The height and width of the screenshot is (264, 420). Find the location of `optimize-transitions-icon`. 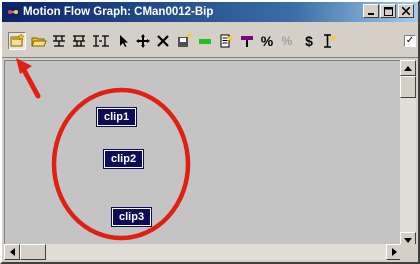

optimize-transitions-icon is located at coordinates (79, 41).